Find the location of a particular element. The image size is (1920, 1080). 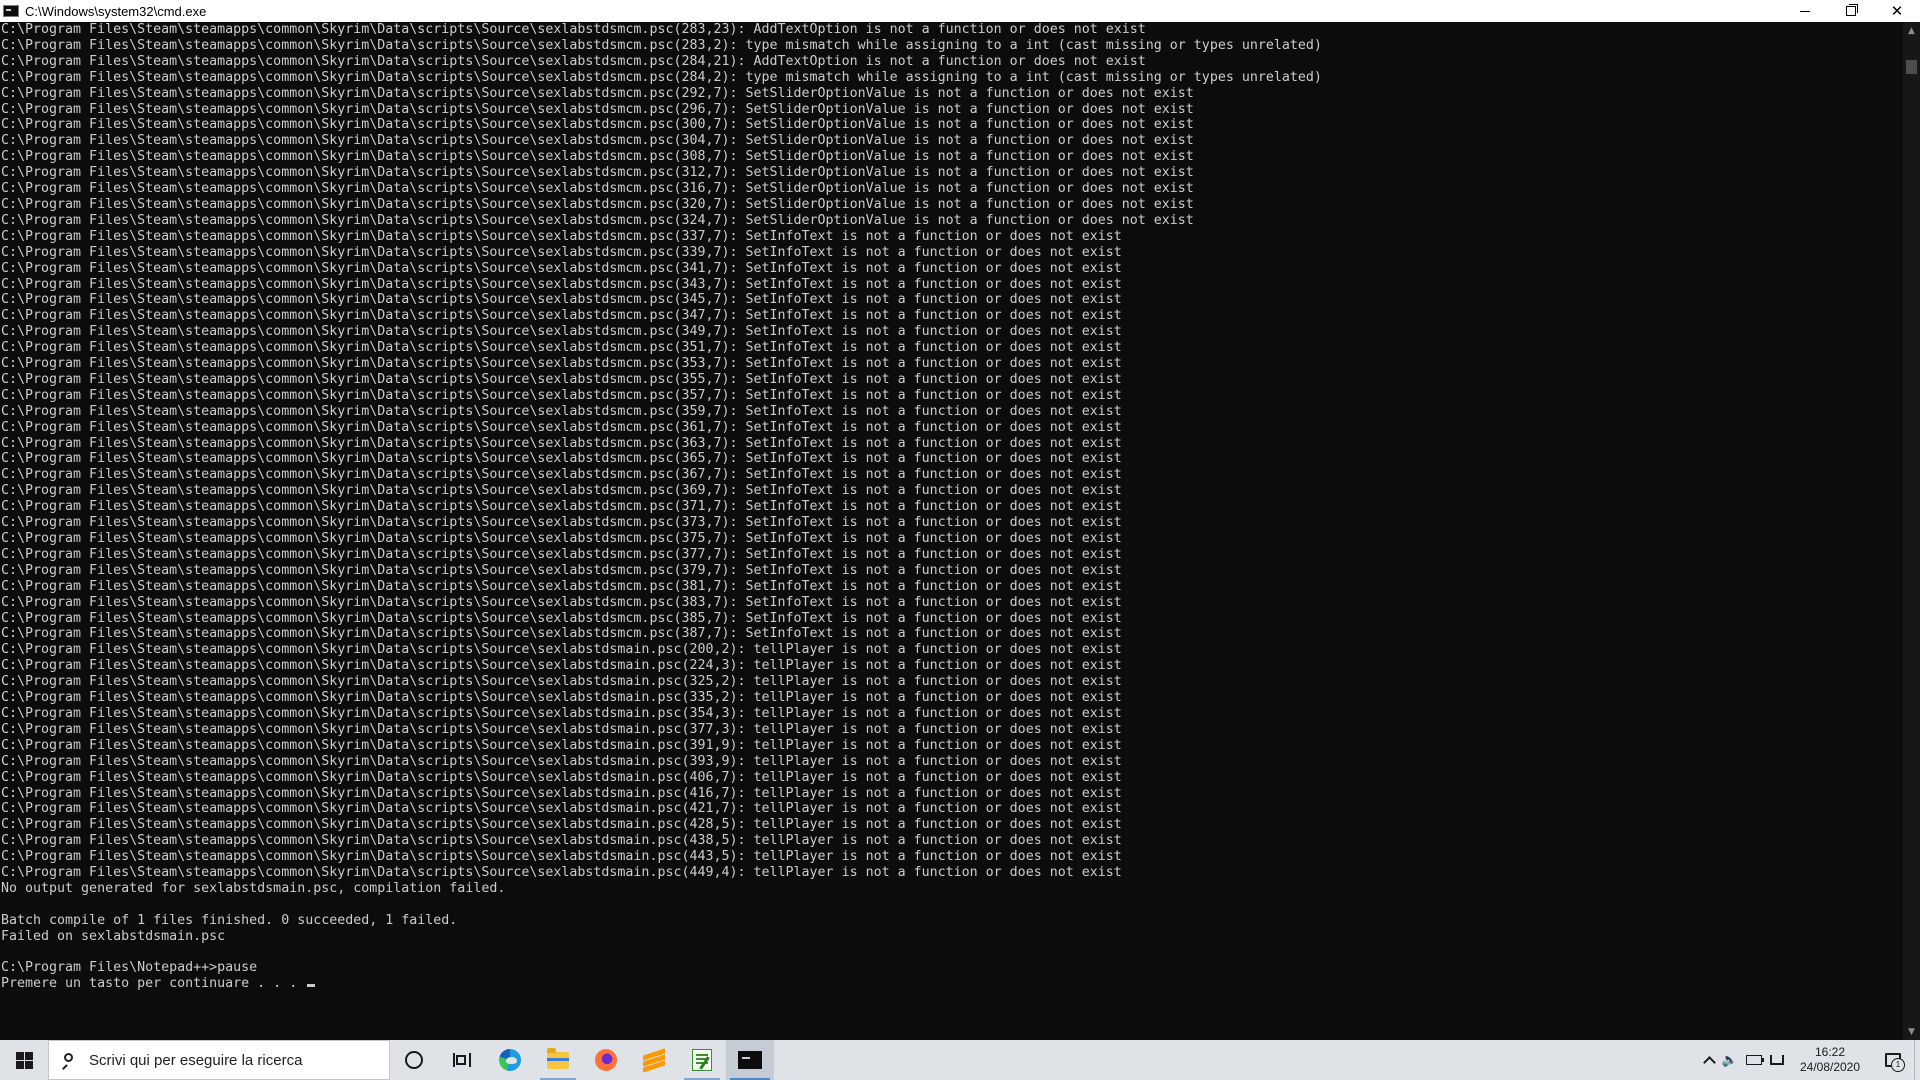

close-button: ✕ is located at coordinates (1897, 11).